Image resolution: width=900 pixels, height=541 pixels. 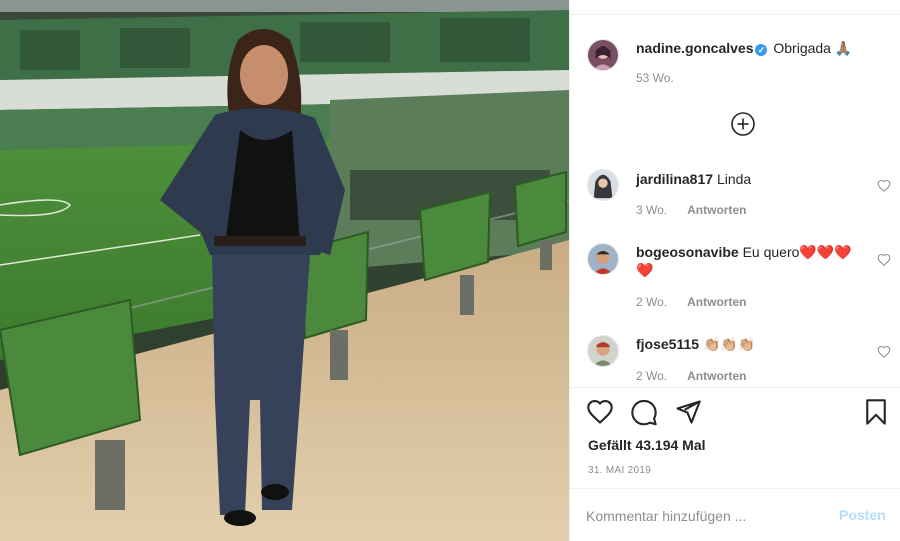 What do you see at coordinates (674, 179) in the screenshot?
I see `comment-username: jardilina817` at bounding box center [674, 179].